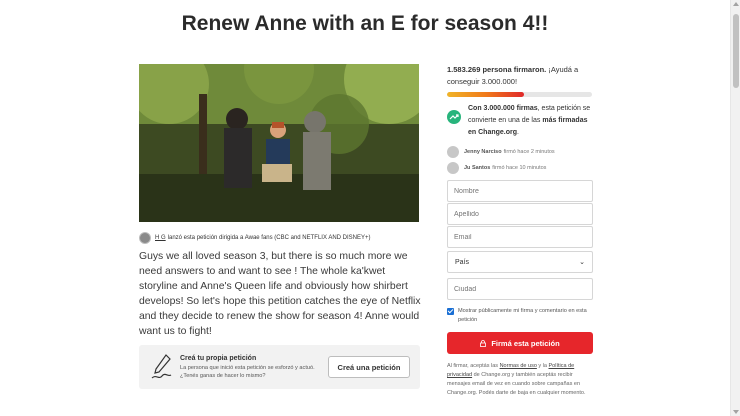 This screenshot has width=740, height=416. Describe the element at coordinates (462, 262) in the screenshot. I see `country-select-value: País` at that location.